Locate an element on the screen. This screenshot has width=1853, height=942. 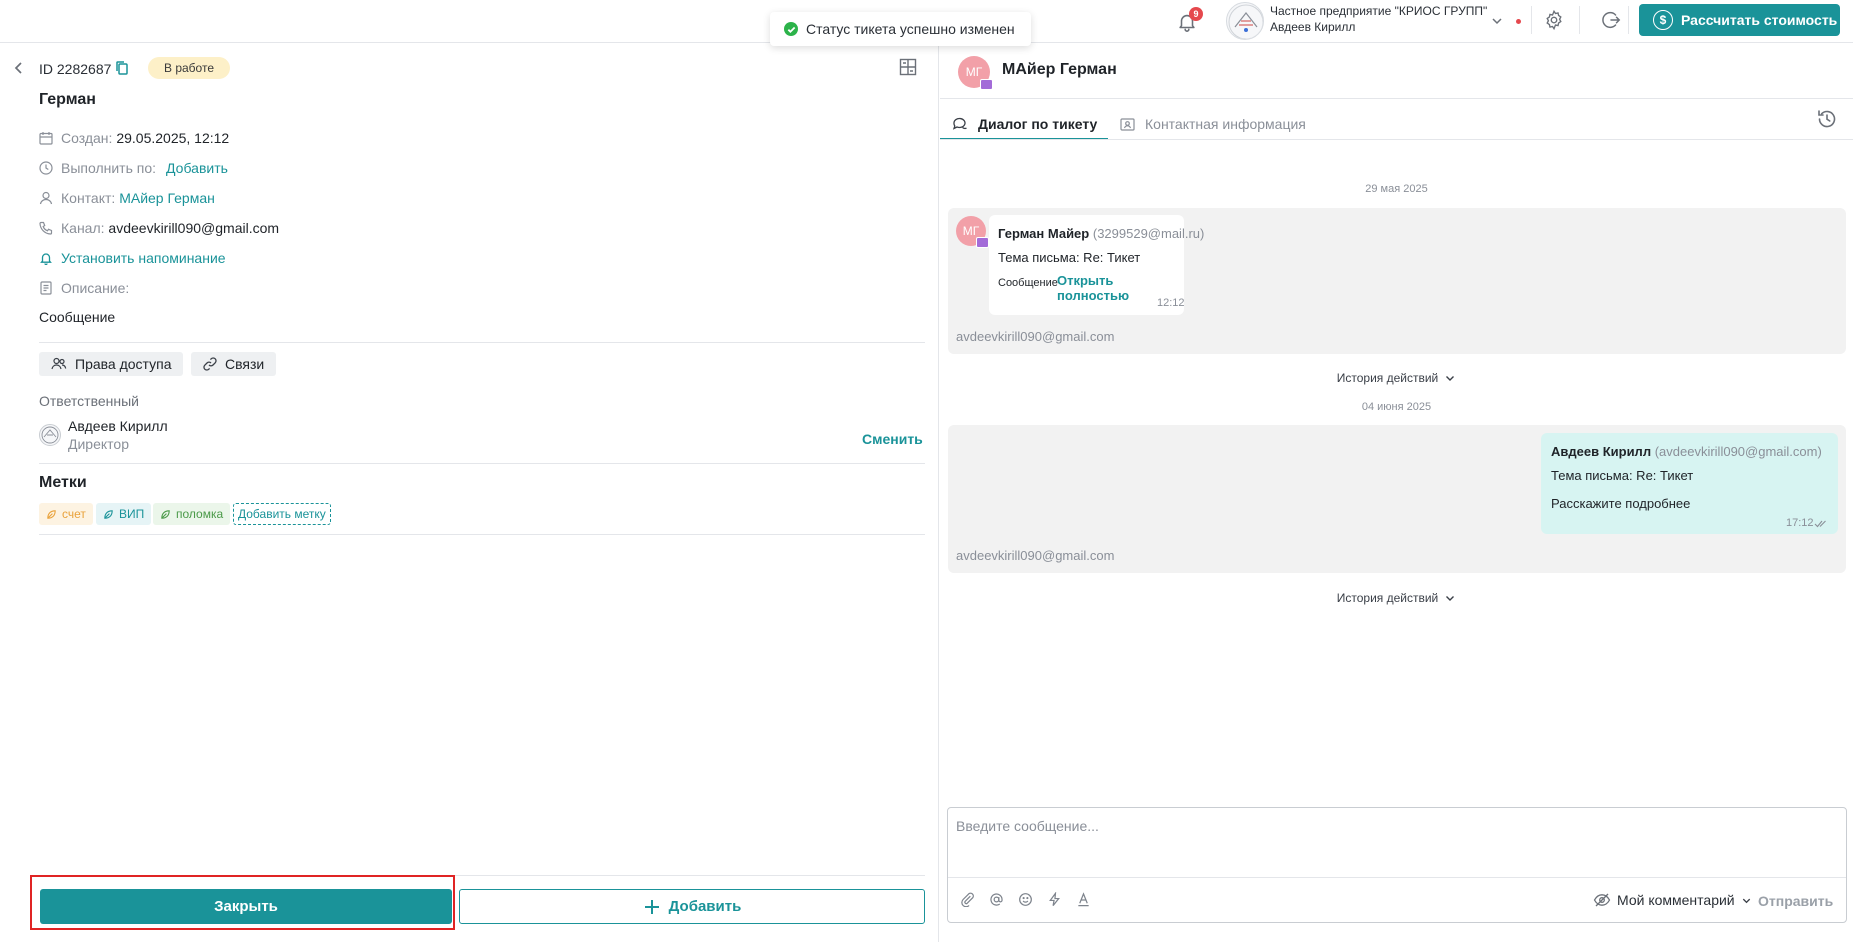
author-email: (3299529@mail.ru) is located at coordinates (1148, 233).